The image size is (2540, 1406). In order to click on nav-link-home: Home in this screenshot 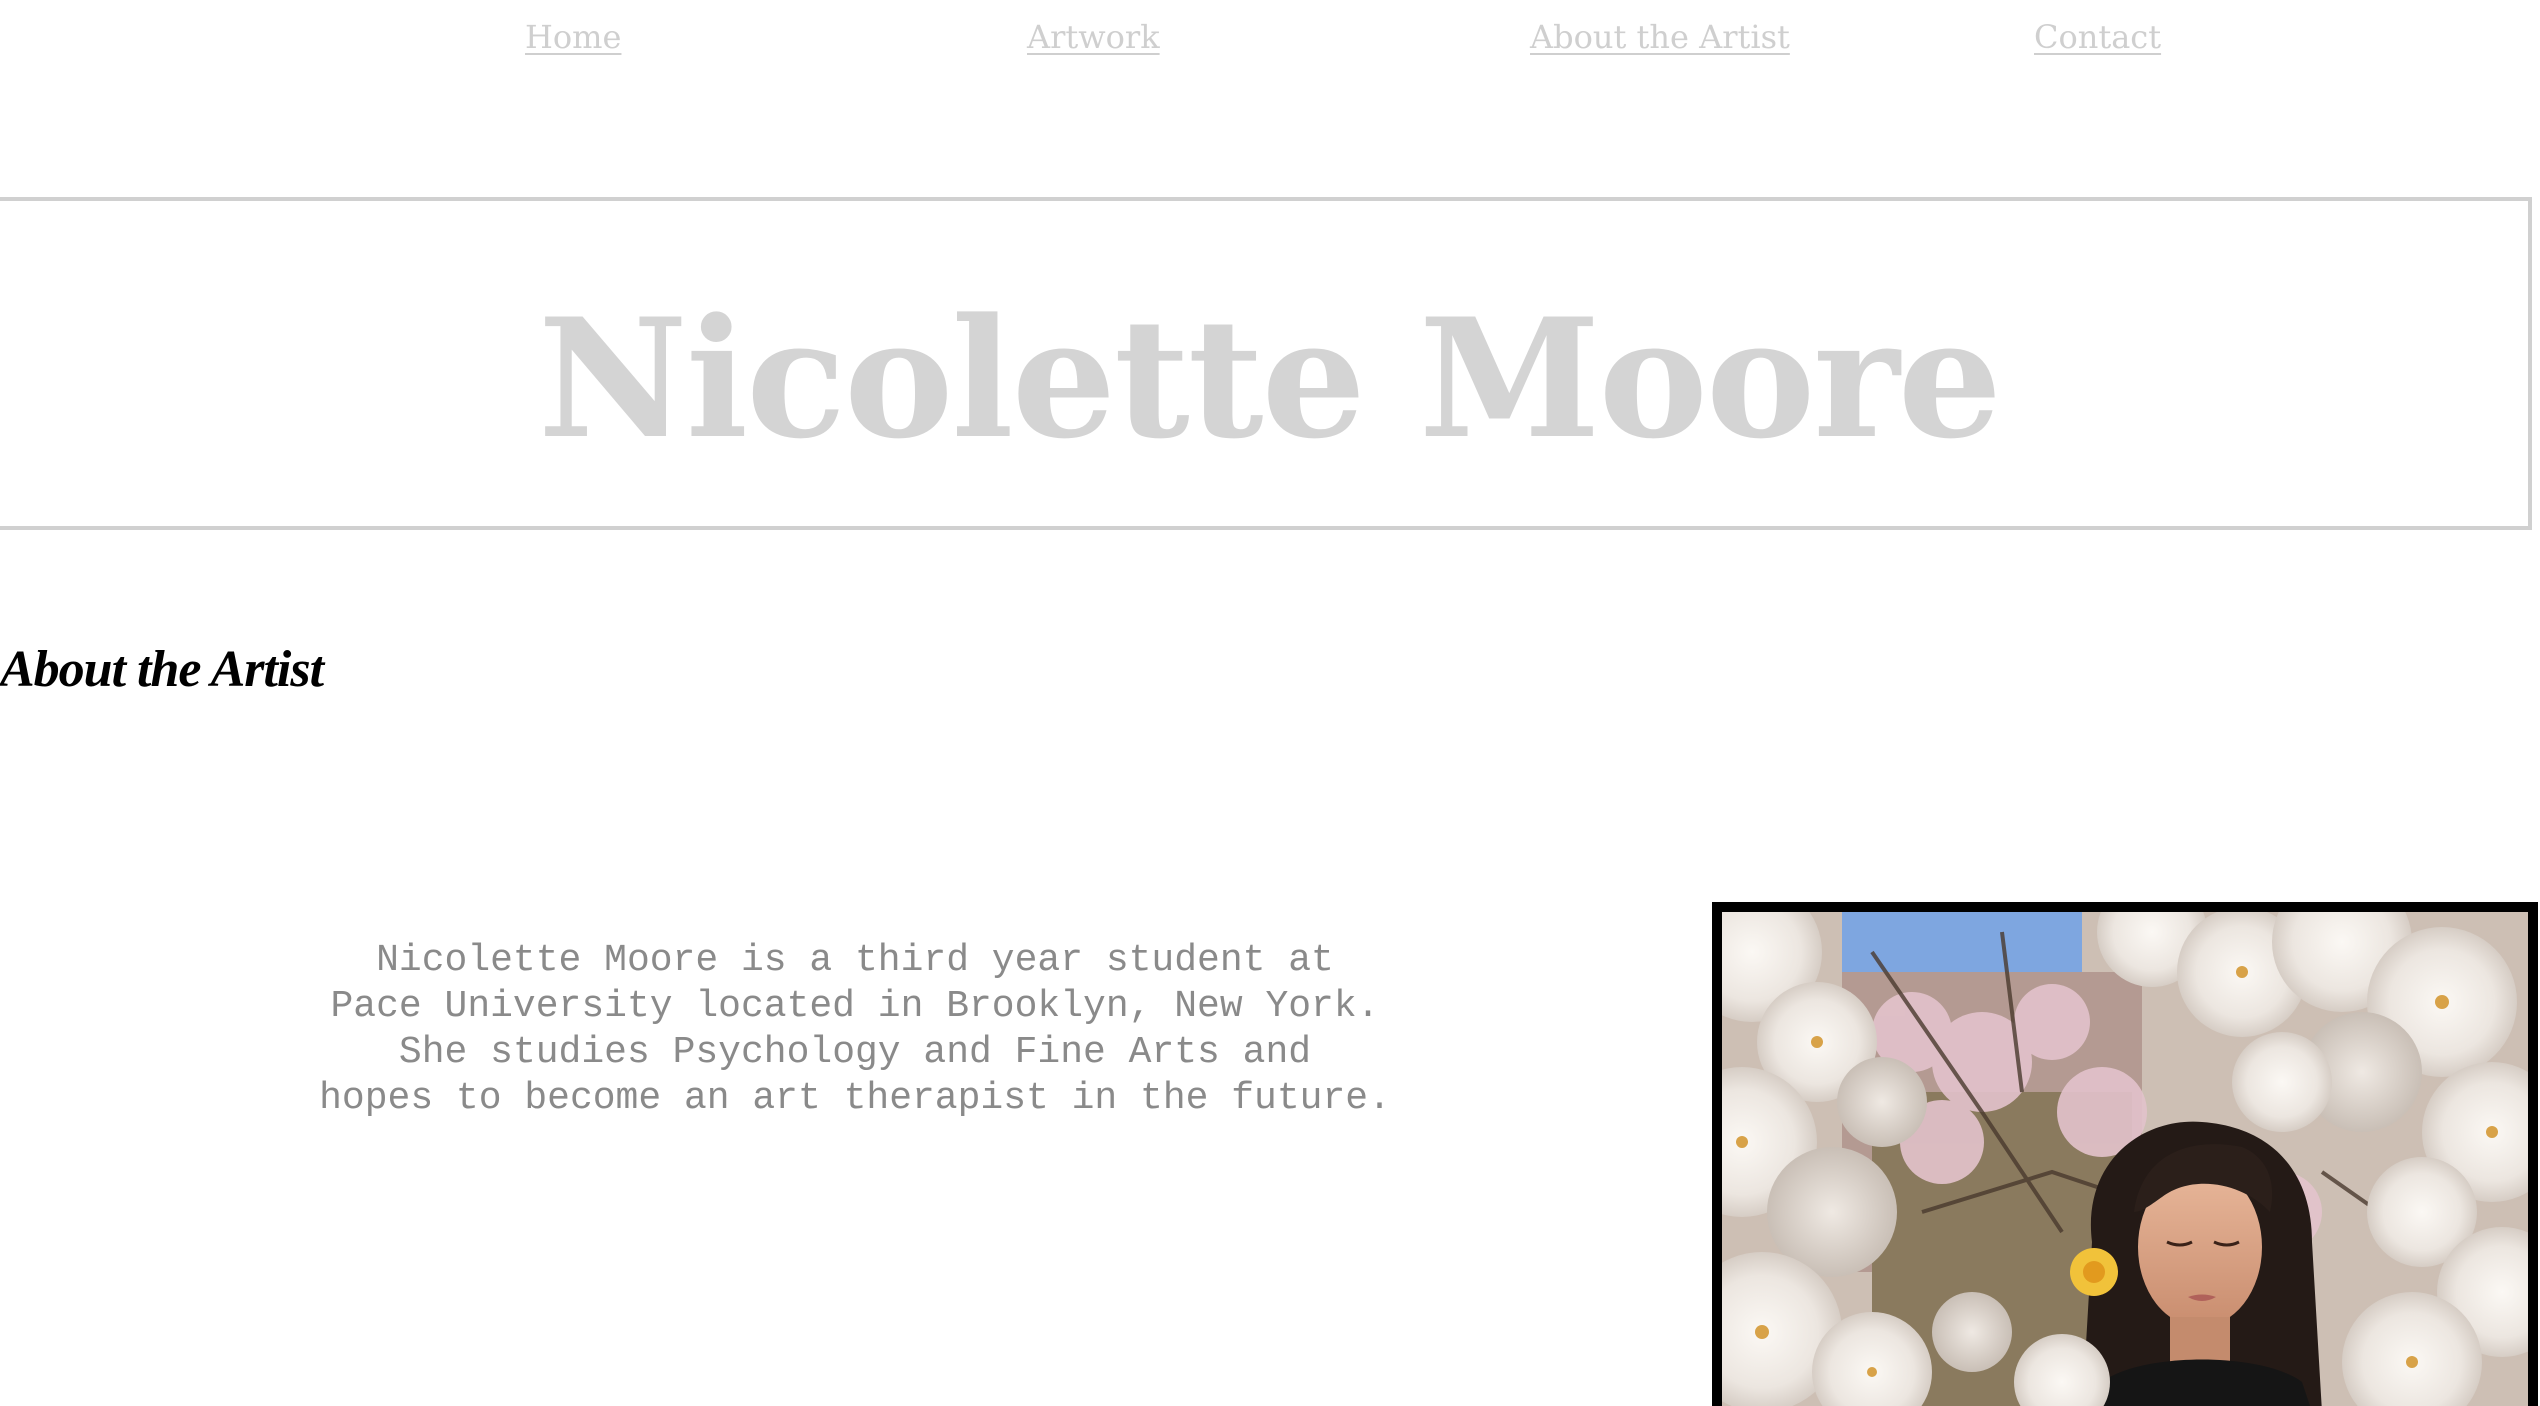, I will do `click(573, 37)`.